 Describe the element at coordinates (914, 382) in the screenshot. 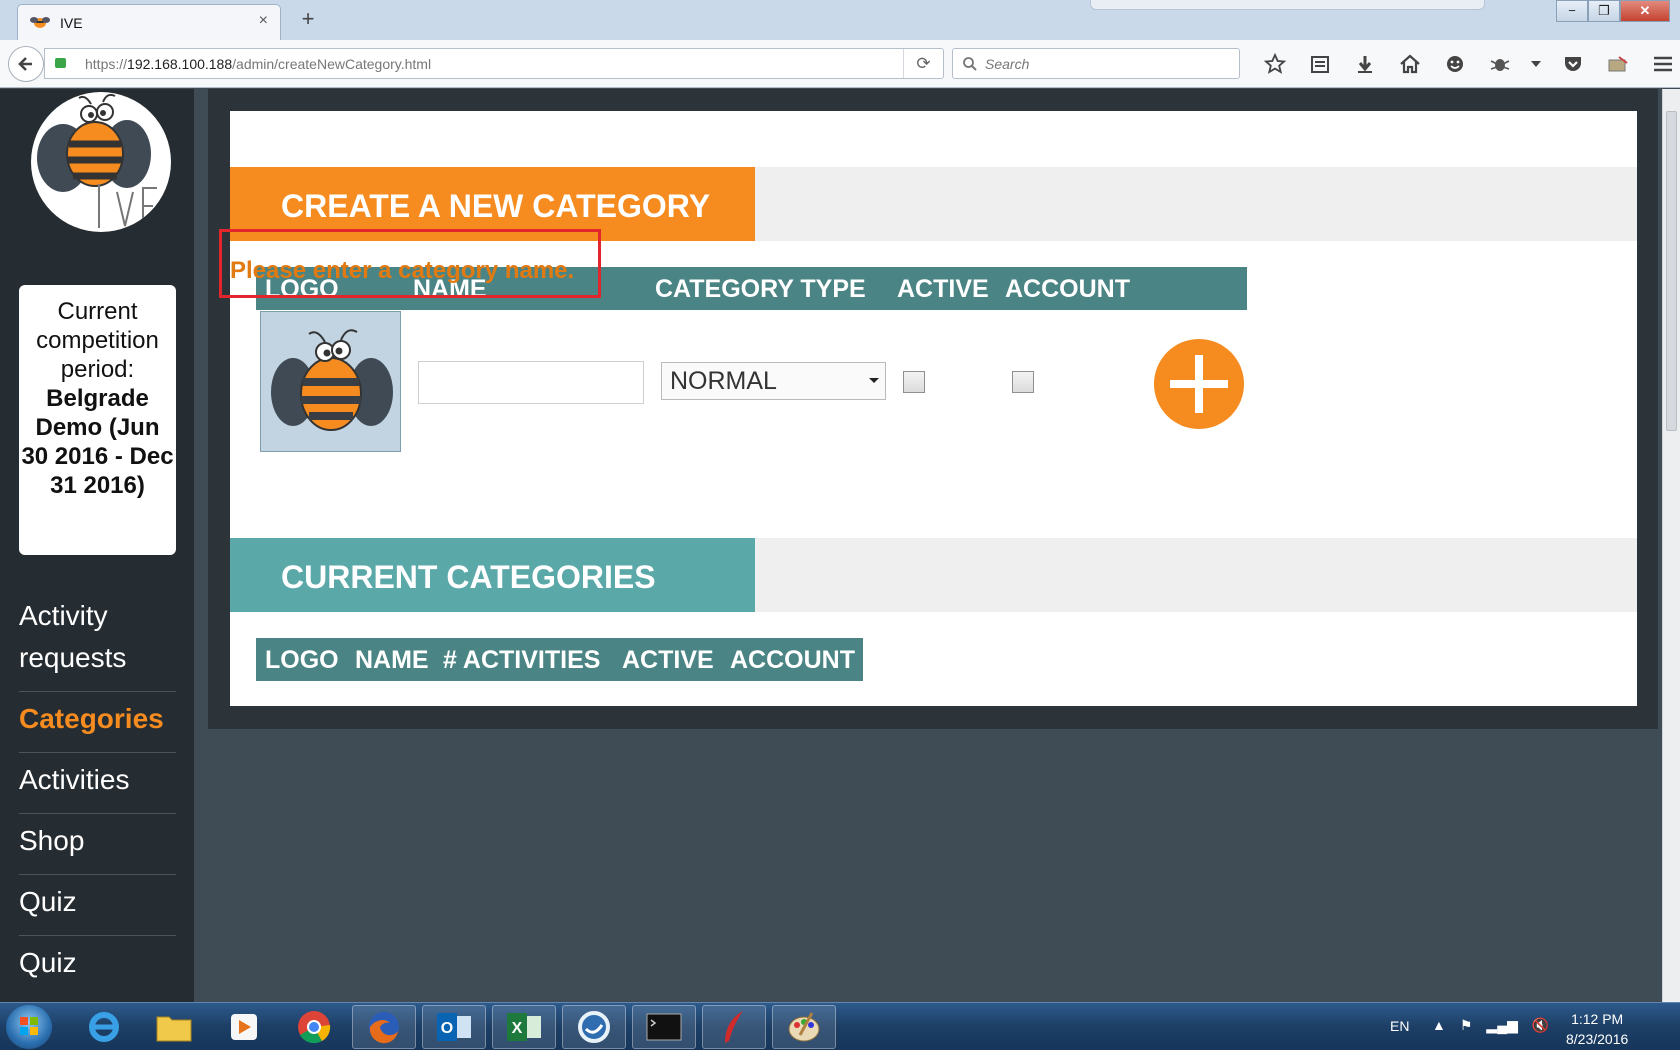

I see `active-checkbox` at that location.